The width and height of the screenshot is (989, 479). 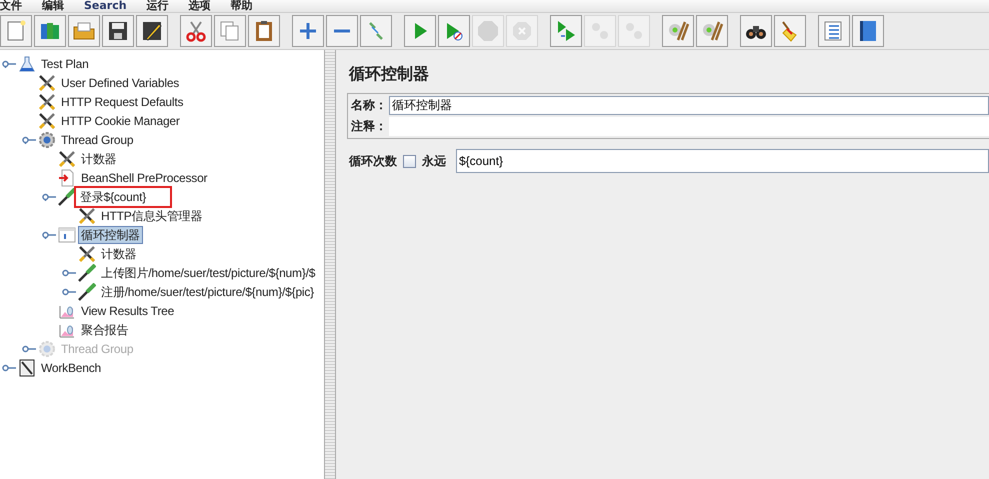 I want to click on tree-node-label: 聚合报告, so click(x=105, y=329).